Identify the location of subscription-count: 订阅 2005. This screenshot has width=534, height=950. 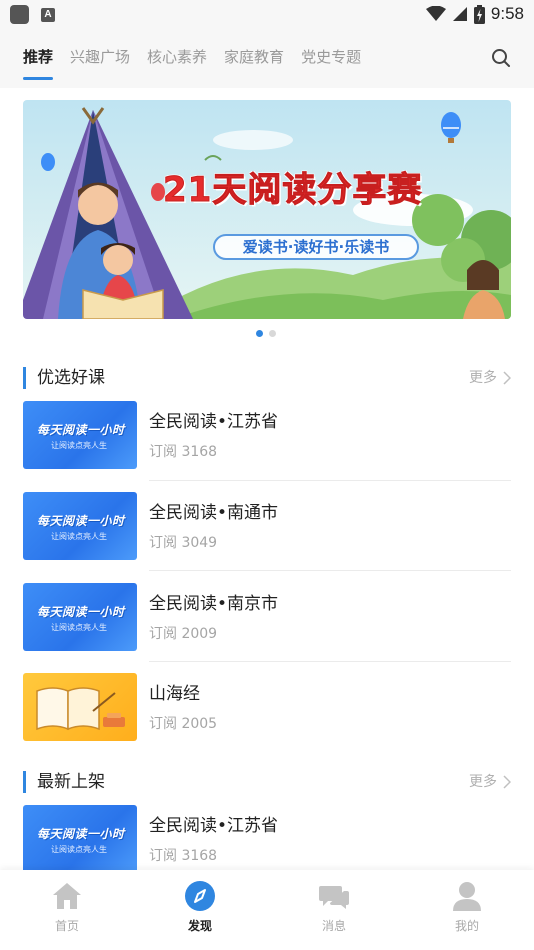
(183, 724).